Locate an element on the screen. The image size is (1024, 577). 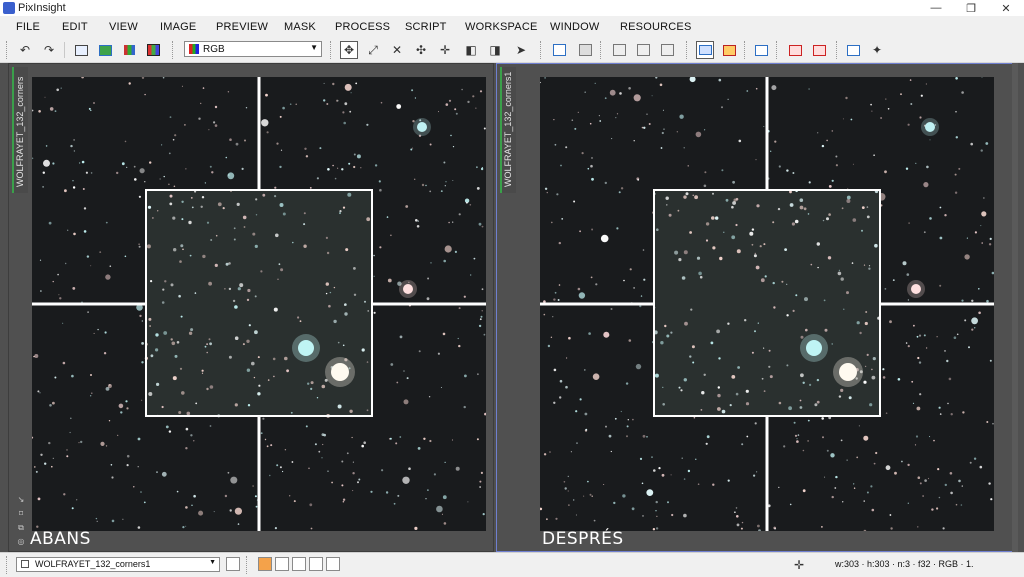
menu-preview: PREVIEW is located at coordinates (242, 27).